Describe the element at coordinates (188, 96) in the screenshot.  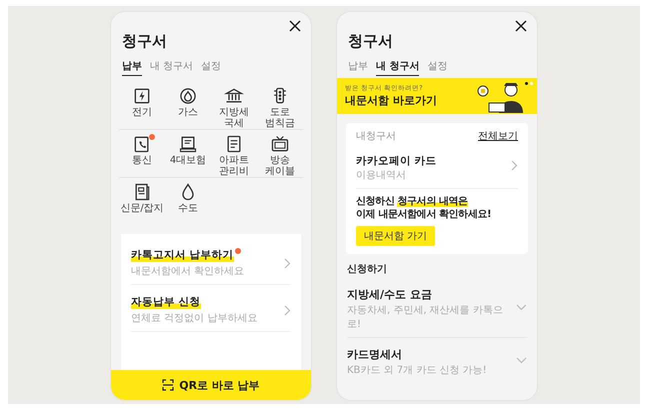
I see `flame-icon` at that location.